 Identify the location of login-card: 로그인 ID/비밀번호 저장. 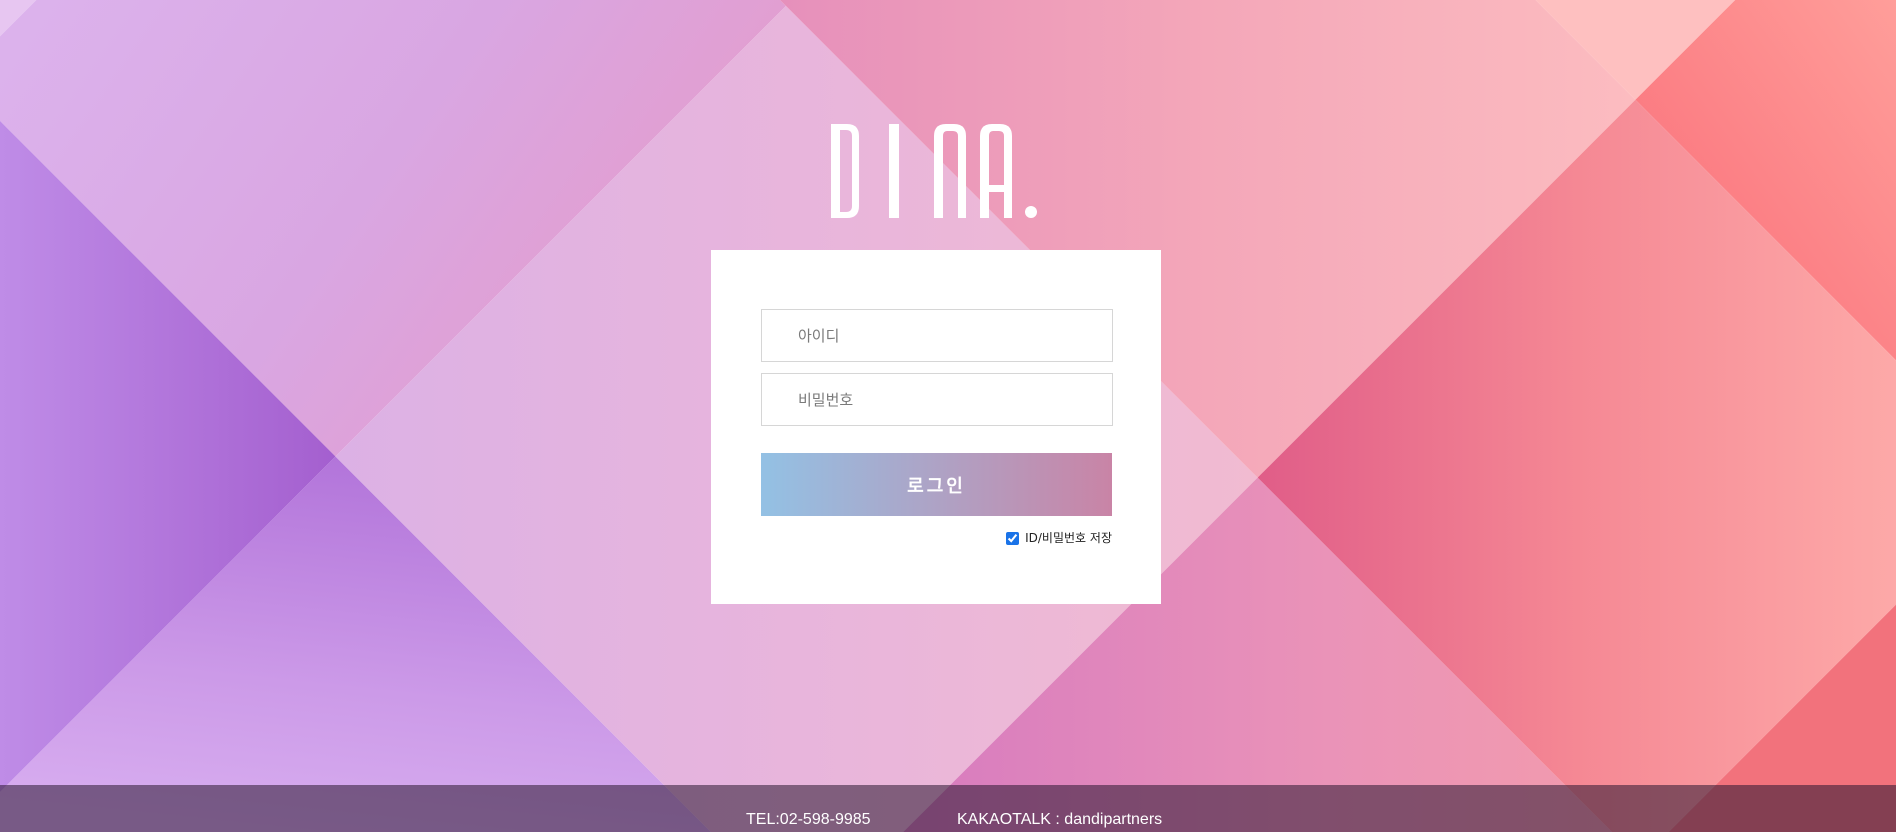
(936, 427).